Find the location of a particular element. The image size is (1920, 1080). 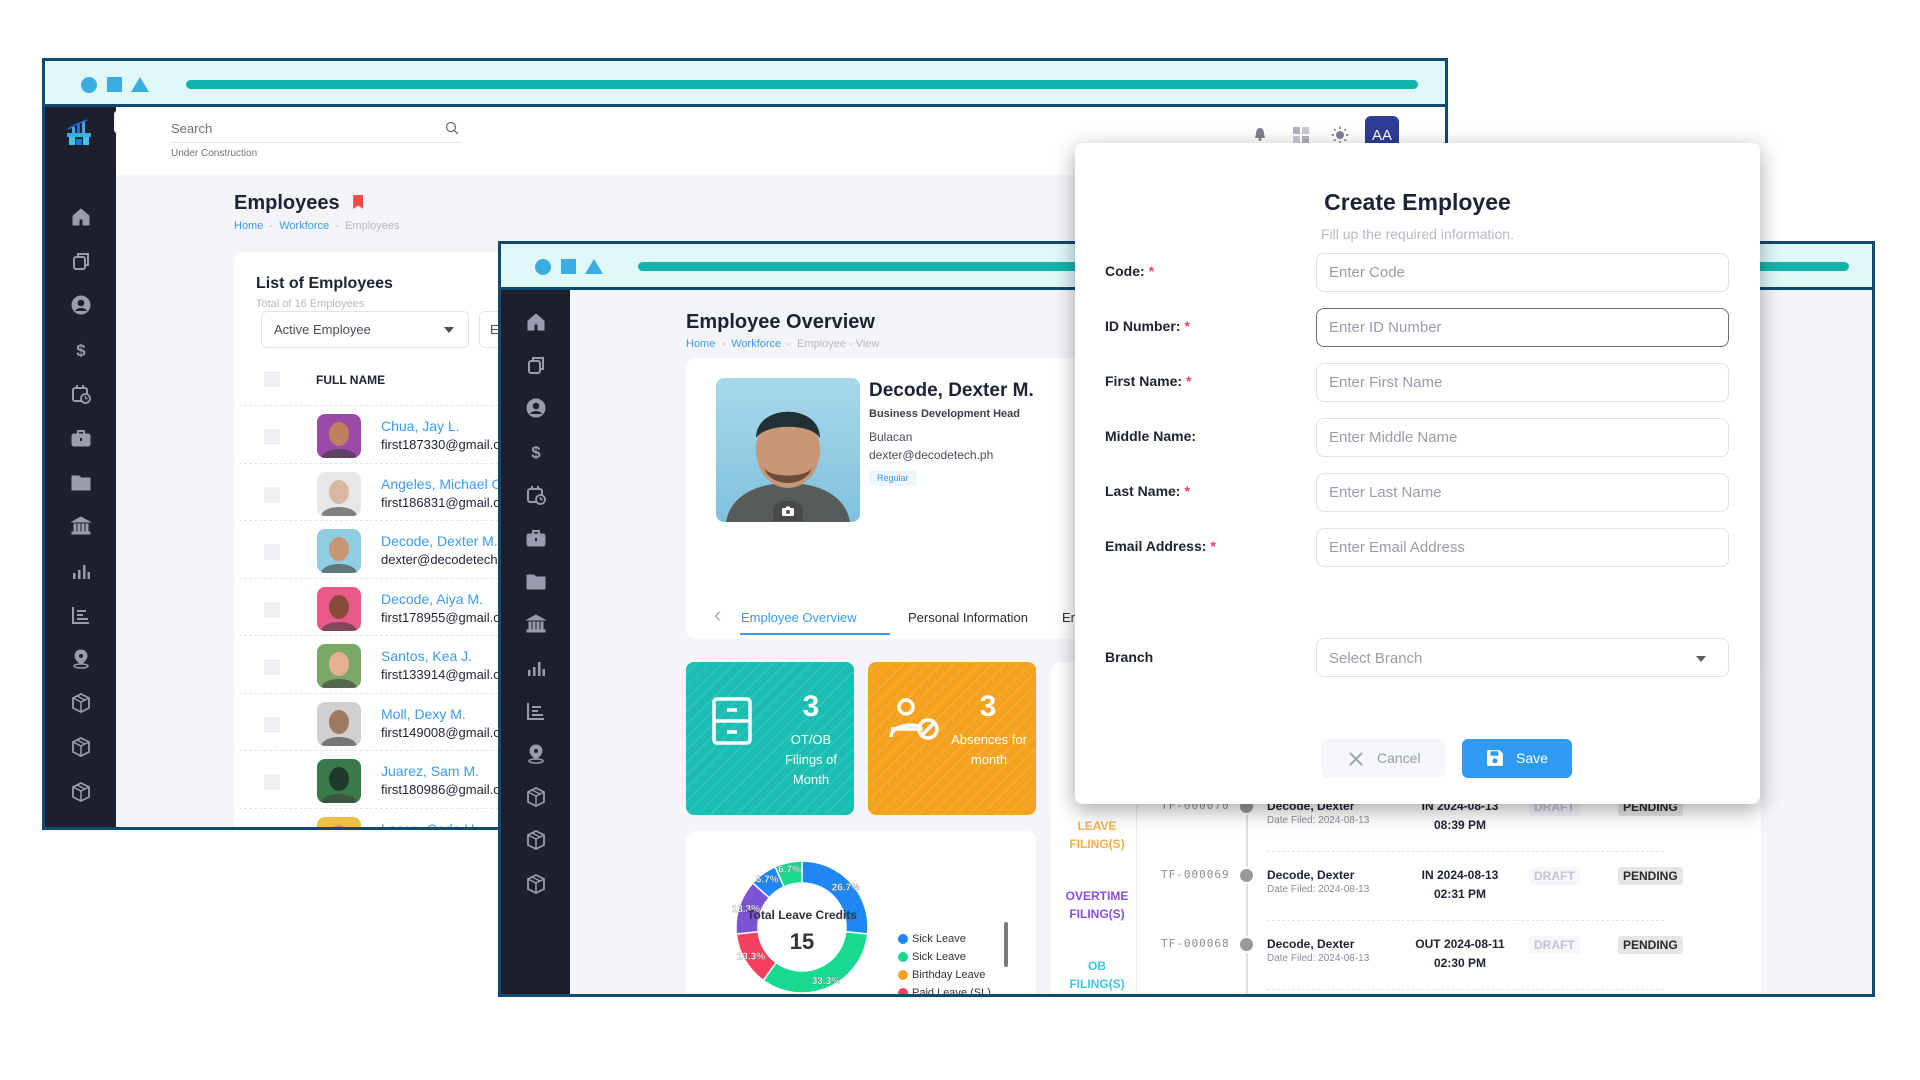

bookmark-icon is located at coordinates (358, 202).